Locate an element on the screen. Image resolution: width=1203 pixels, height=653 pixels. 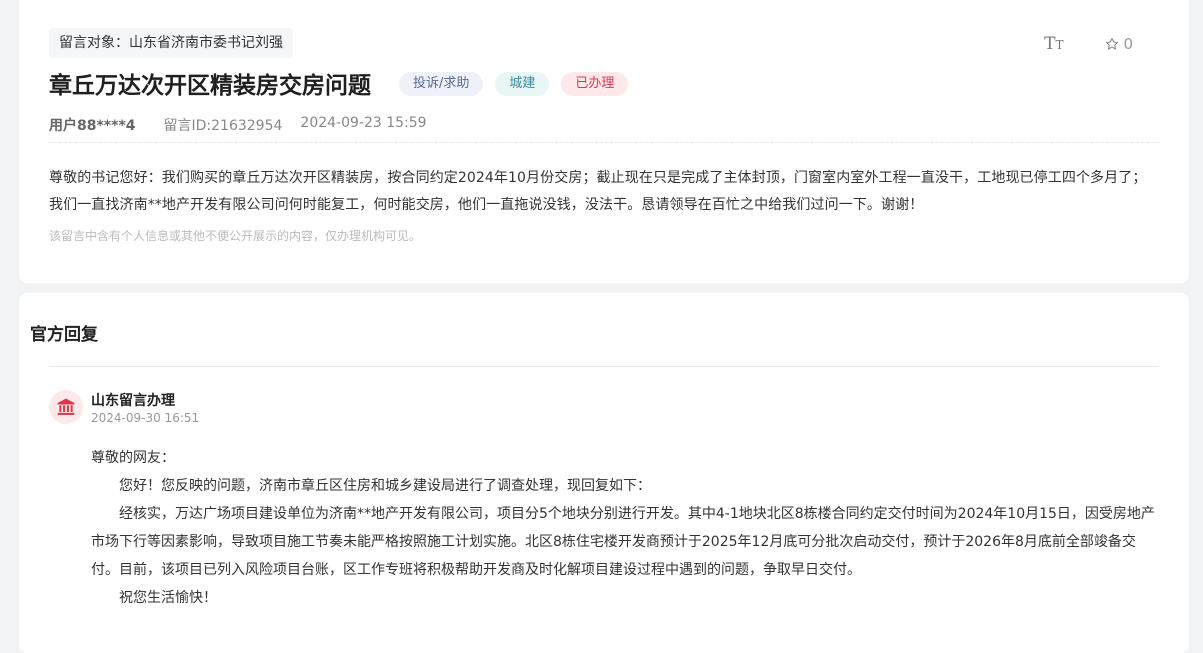
avatar is located at coordinates (66, 407).